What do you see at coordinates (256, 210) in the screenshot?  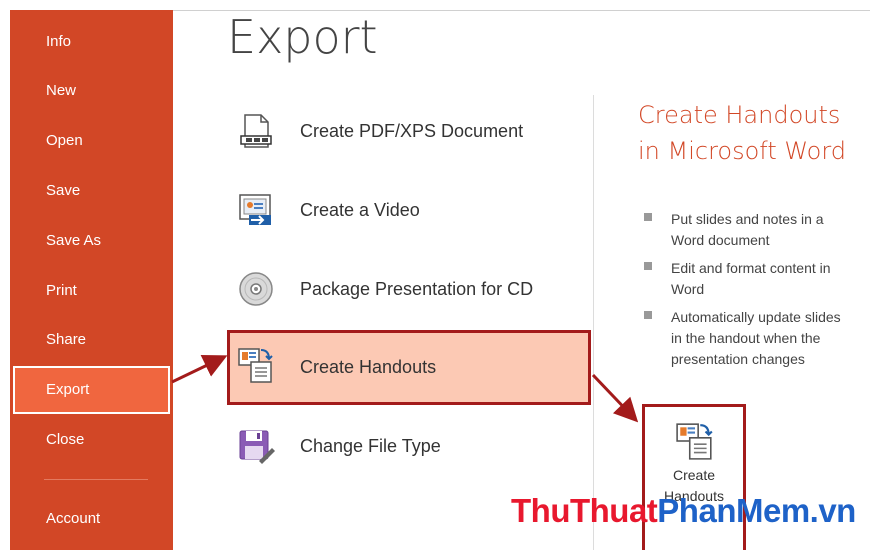 I see `video-icon` at bounding box center [256, 210].